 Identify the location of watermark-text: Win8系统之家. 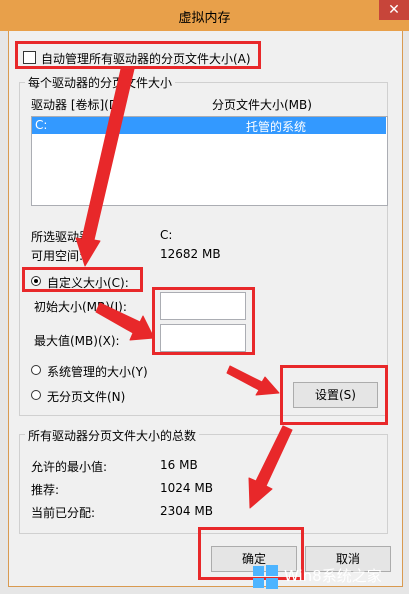
(333, 576).